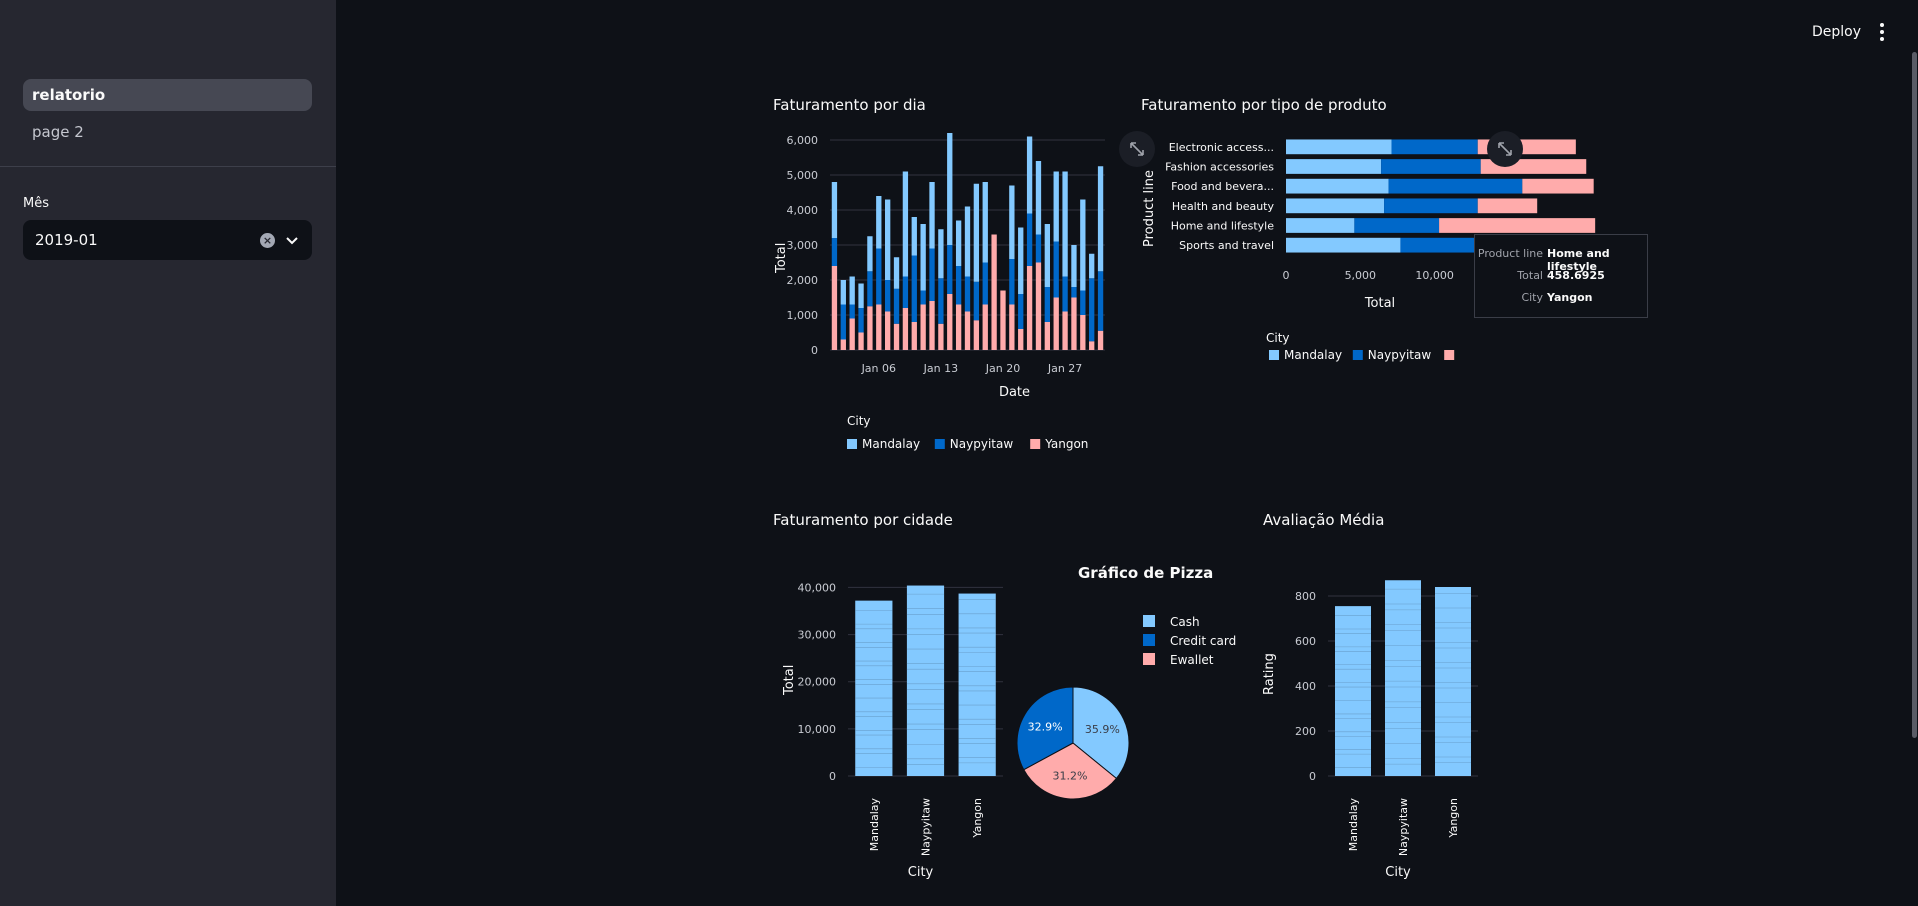 The image size is (1918, 906). Describe the element at coordinates (1312, 776) in the screenshot. I see `y-tick-label: 0` at that location.